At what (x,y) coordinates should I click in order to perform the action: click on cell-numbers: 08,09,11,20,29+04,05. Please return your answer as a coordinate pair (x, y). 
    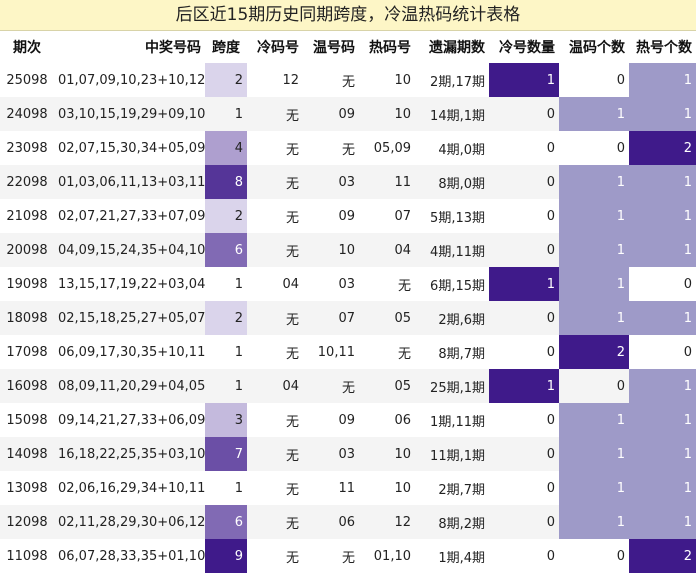
    Looking at the image, I should click on (129, 386).